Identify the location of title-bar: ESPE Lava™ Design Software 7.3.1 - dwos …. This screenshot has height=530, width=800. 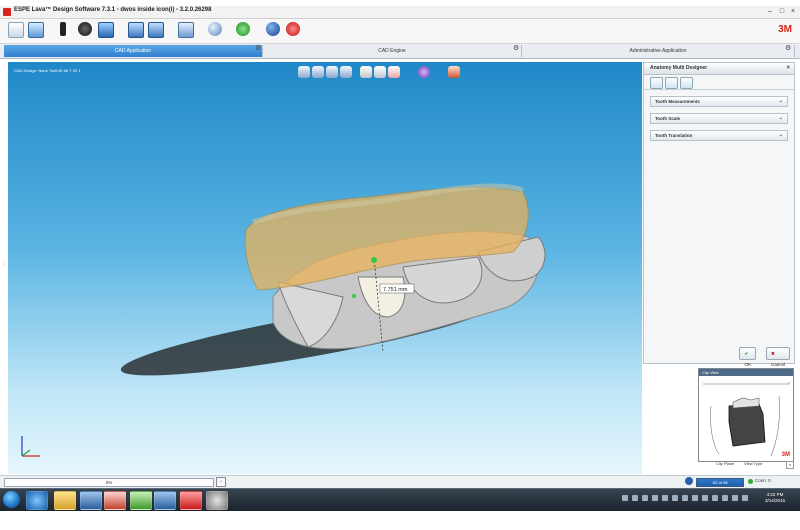
(400, 12).